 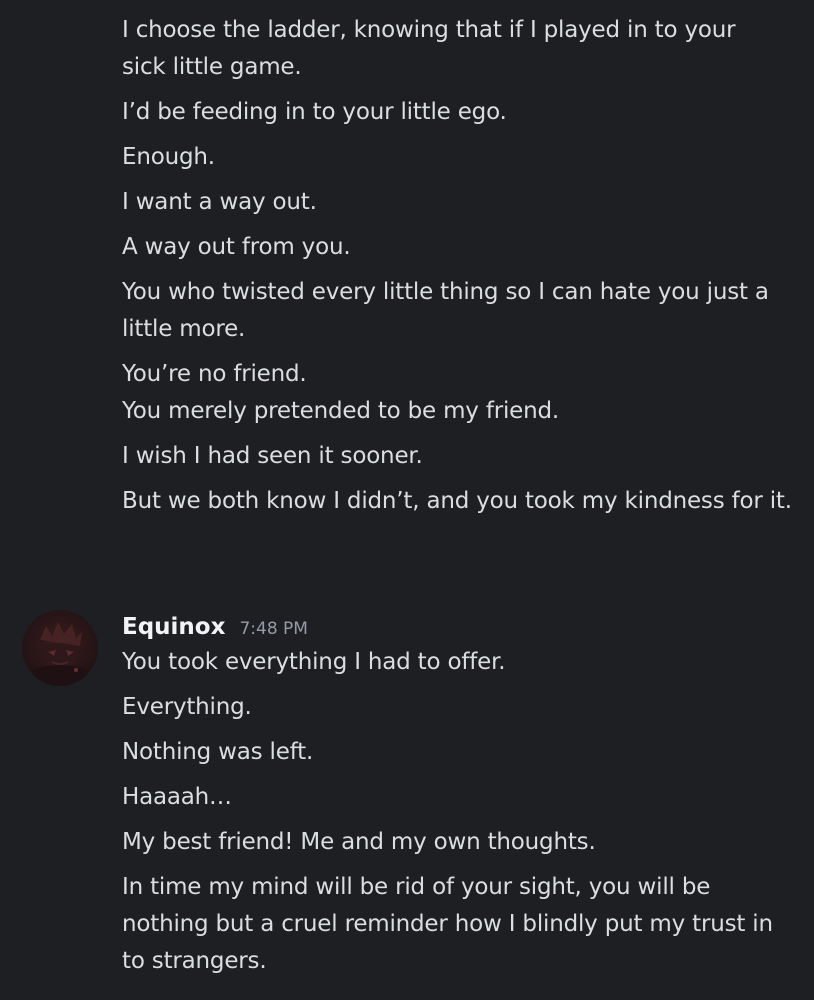 What do you see at coordinates (187, 707) in the screenshot?
I see `message-text: Everything.` at bounding box center [187, 707].